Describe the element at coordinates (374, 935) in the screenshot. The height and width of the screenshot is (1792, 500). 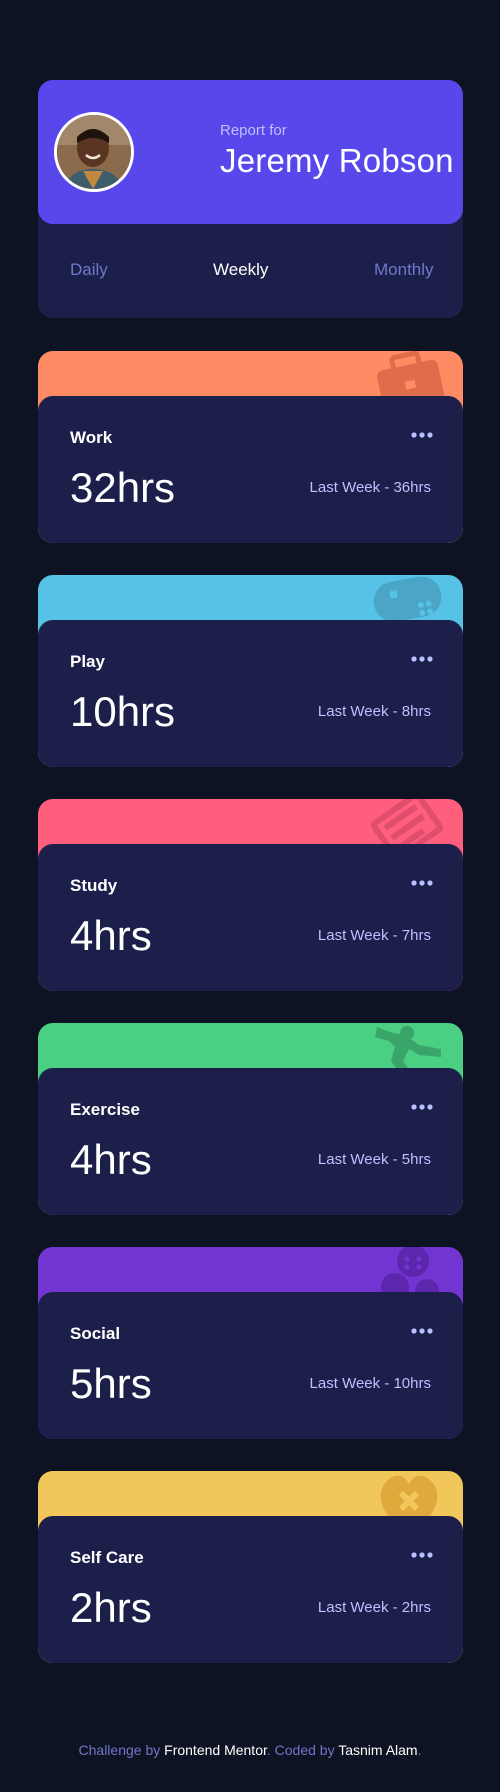
I see `activity-last-week: Last Week - 7hrs` at that location.